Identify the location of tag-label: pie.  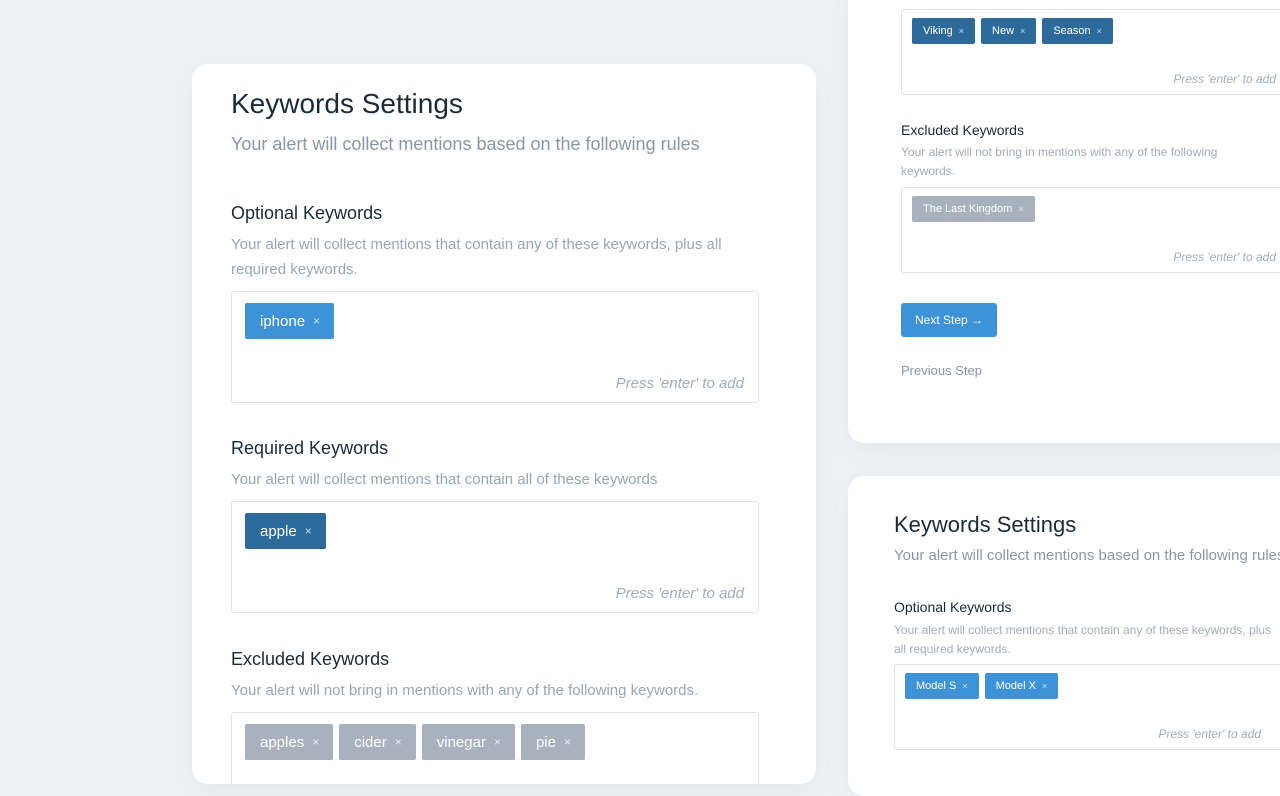
(545, 742).